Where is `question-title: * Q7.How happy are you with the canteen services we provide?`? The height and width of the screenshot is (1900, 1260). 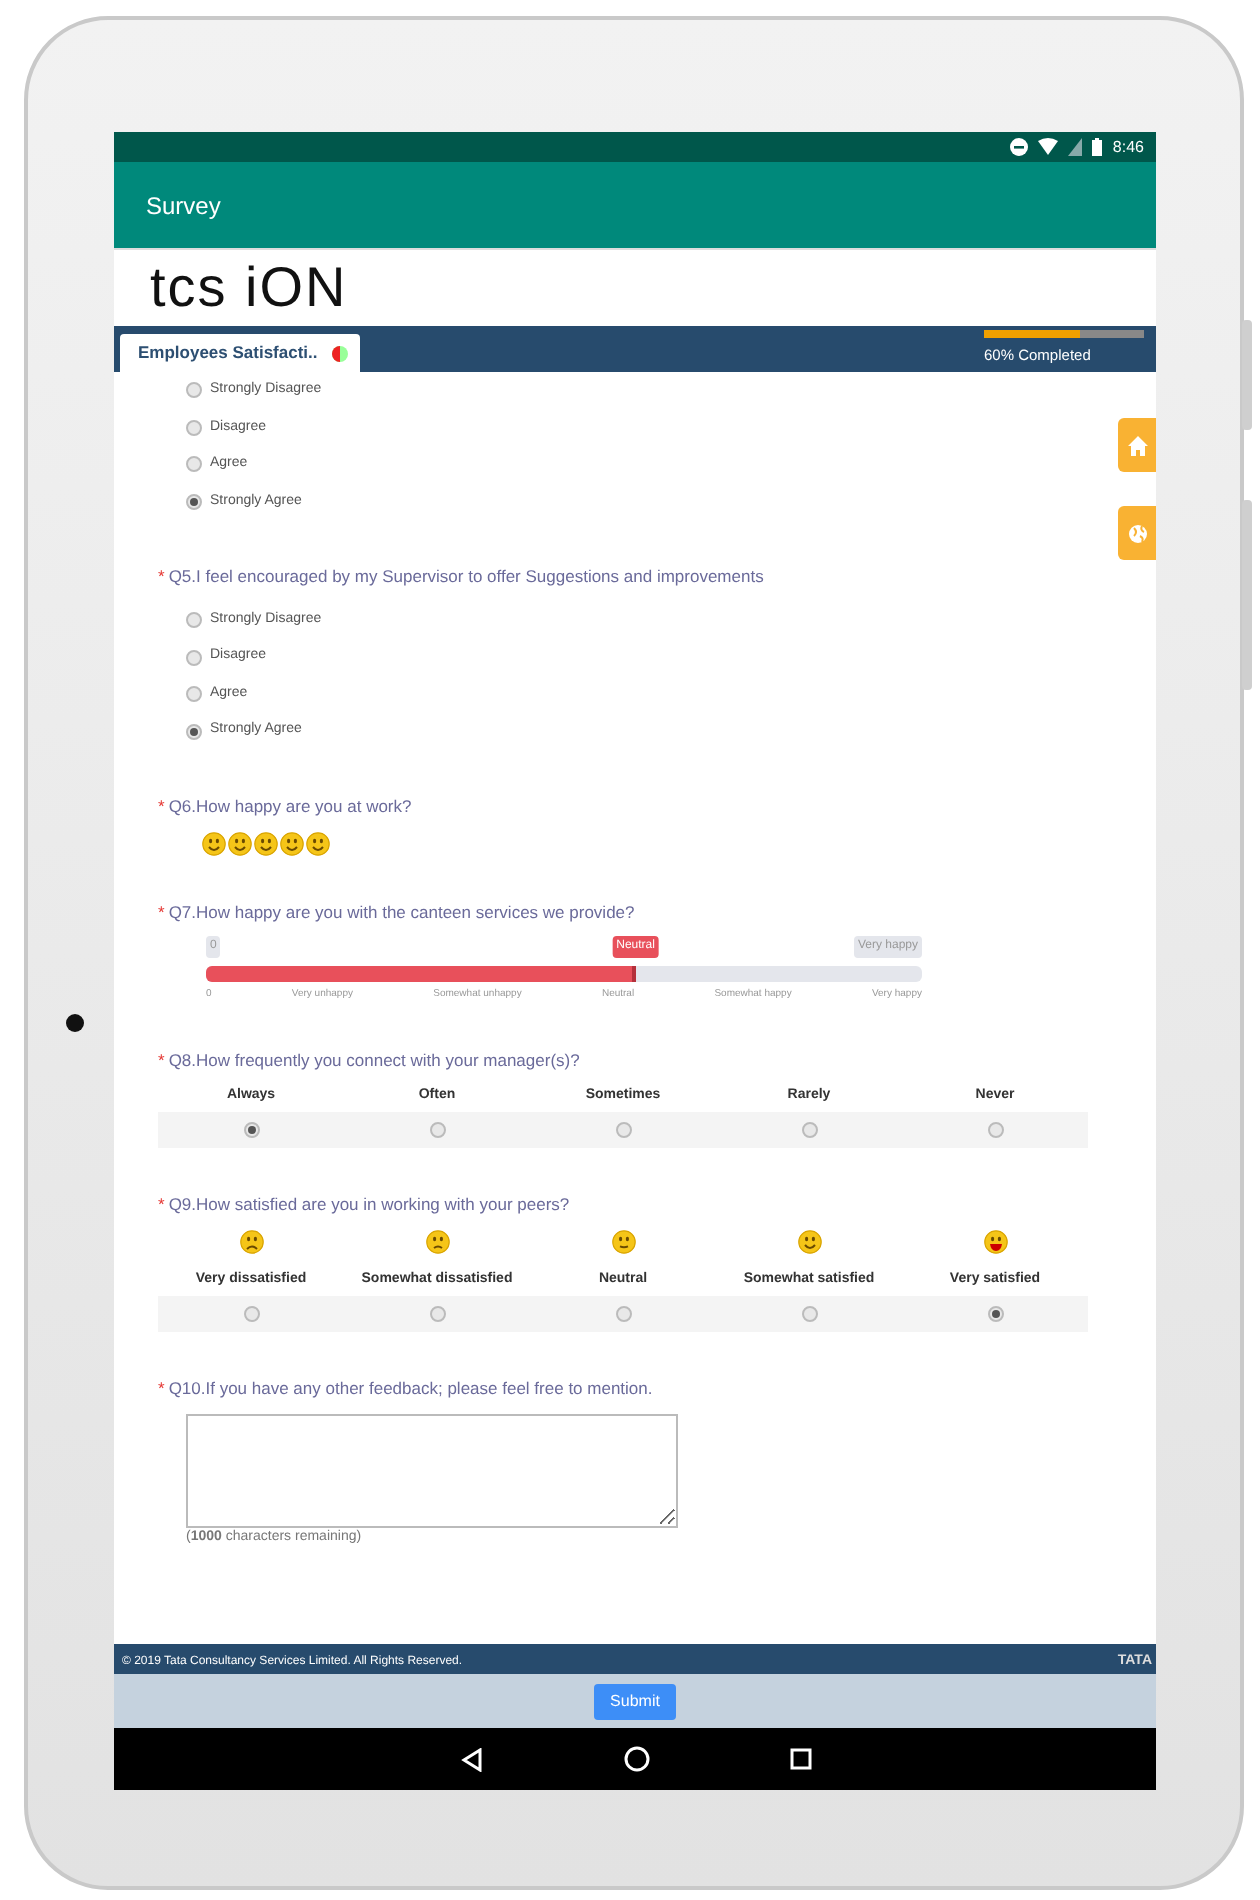
question-title: * Q7.How happy are you with the canteen services we provide? is located at coordinates (397, 912).